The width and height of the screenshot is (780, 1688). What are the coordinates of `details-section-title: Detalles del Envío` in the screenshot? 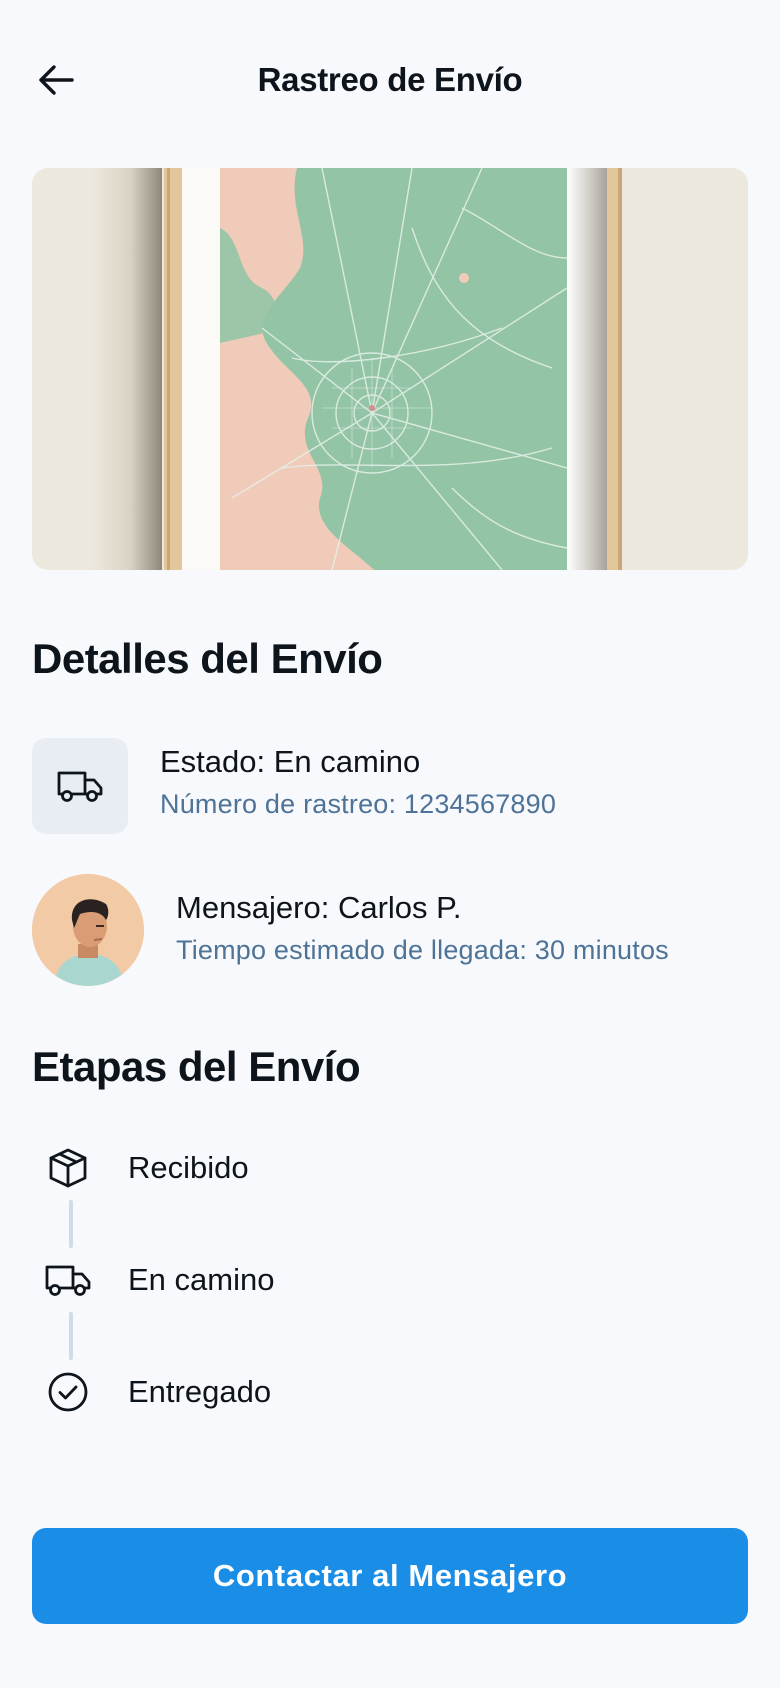 It's located at (207, 658).